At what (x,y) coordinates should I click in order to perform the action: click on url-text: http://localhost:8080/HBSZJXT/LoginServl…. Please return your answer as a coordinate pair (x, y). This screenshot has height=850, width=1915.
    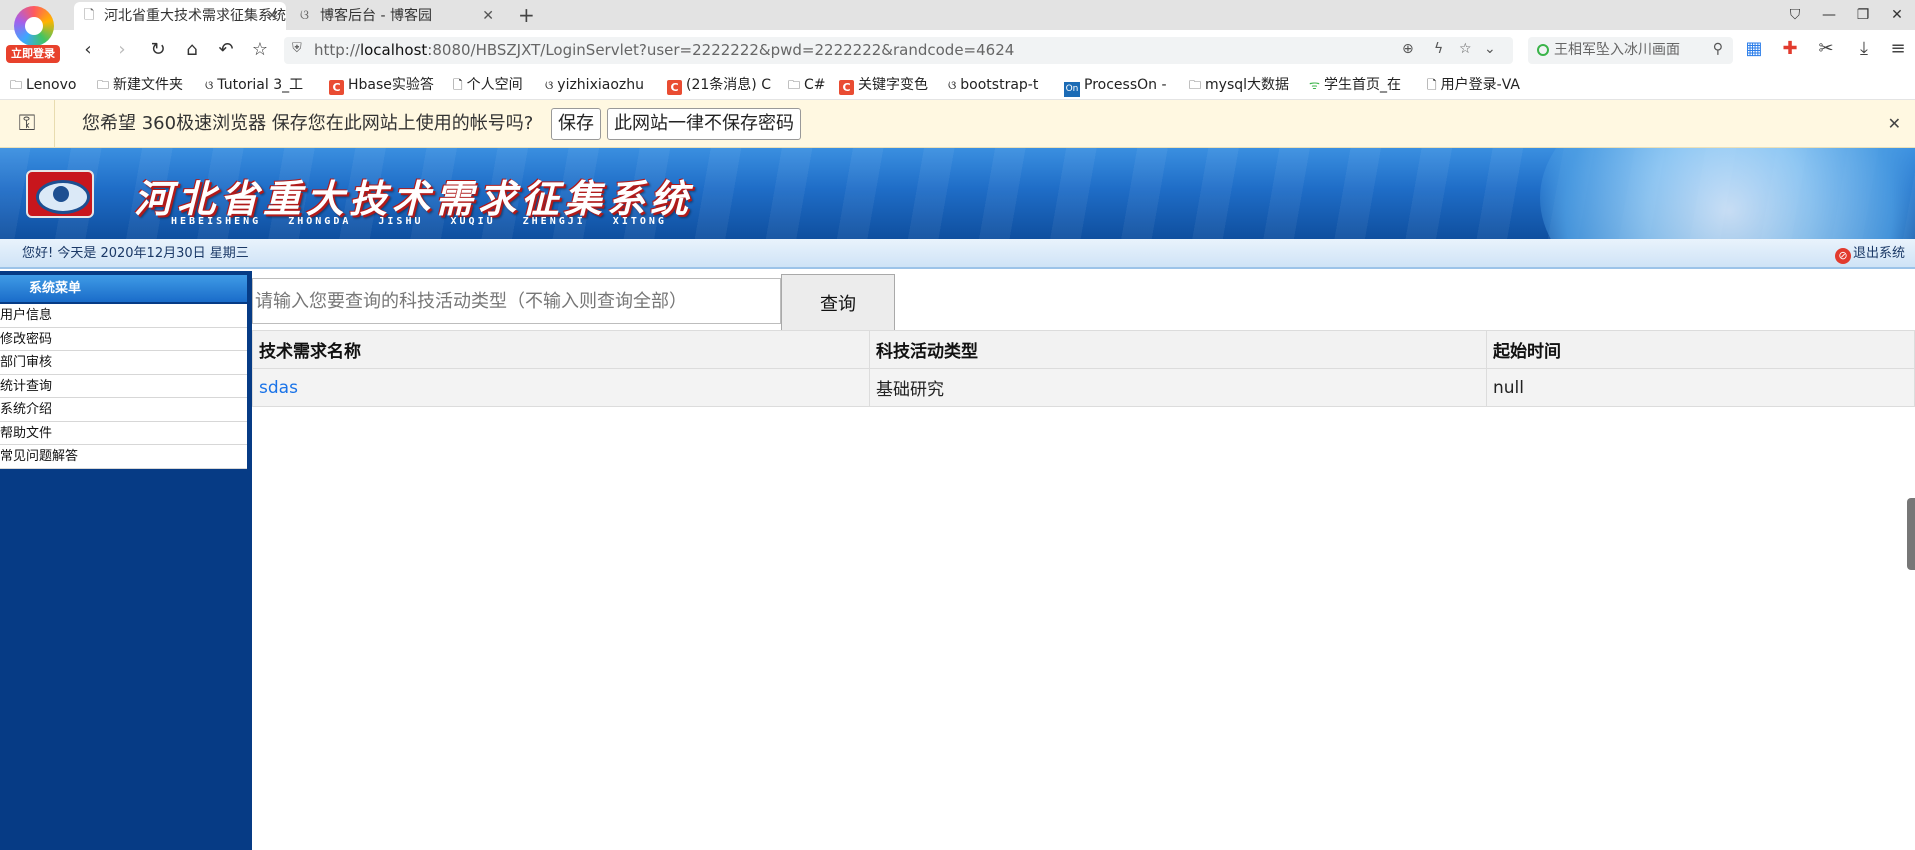
    Looking at the image, I should click on (664, 50).